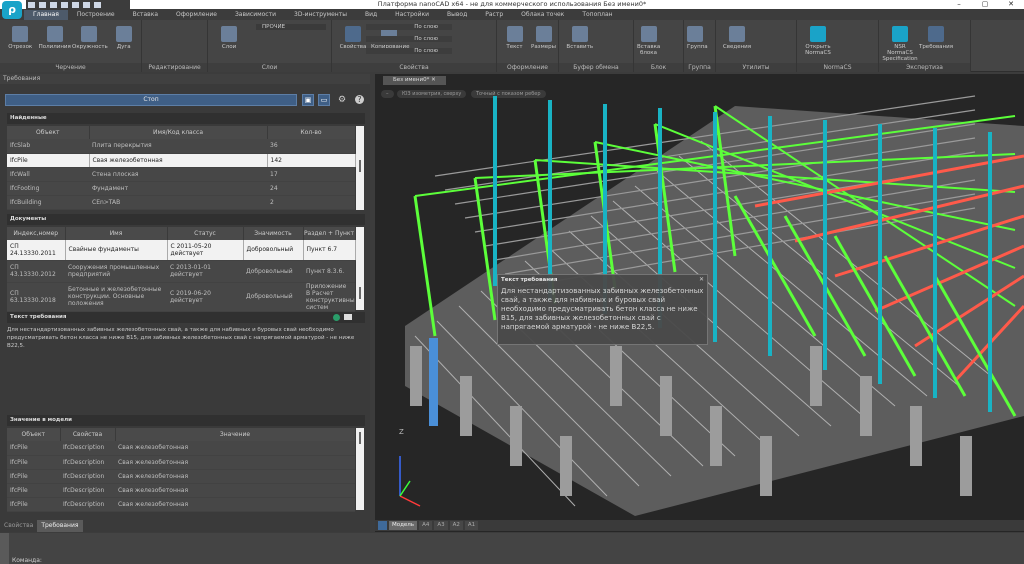  Describe the element at coordinates (329, 233) in the screenshot. I see `column-header: Раздел + Пункт` at that location.